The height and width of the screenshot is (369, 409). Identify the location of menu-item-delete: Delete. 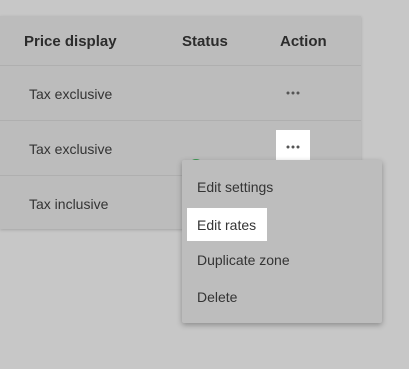
(217, 297).